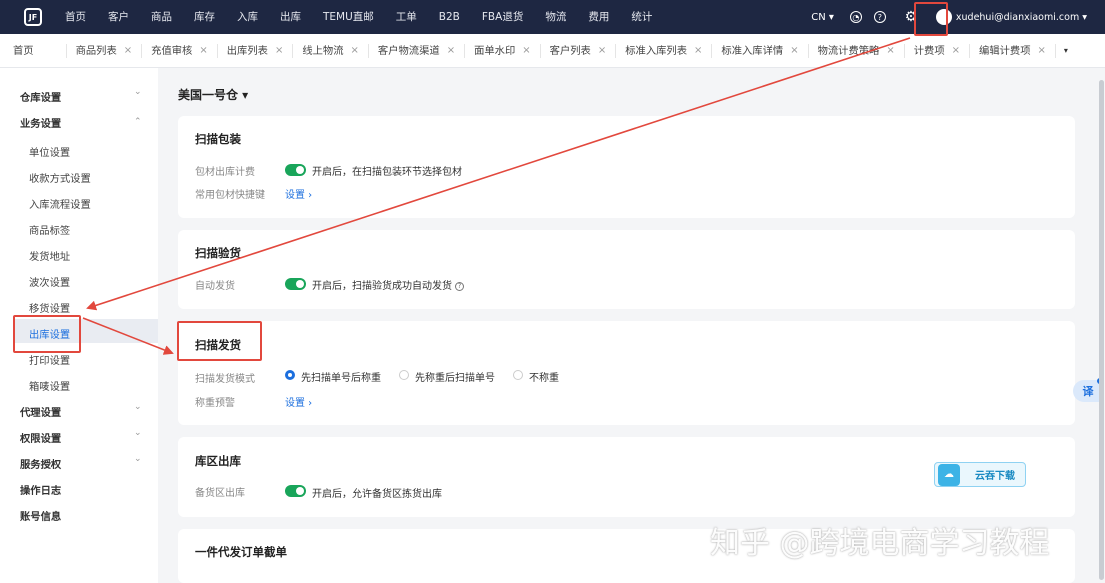 This screenshot has width=1105, height=583. What do you see at coordinates (760, 50) in the screenshot?
I see `tab-std-inbound-detail: 标准入库详情 ×` at bounding box center [760, 50].